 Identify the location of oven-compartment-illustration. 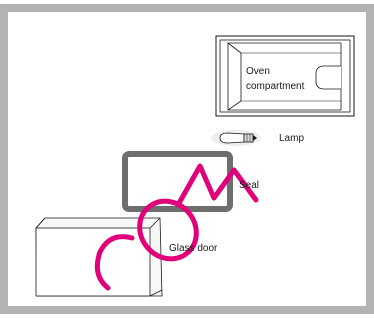
(285, 76).